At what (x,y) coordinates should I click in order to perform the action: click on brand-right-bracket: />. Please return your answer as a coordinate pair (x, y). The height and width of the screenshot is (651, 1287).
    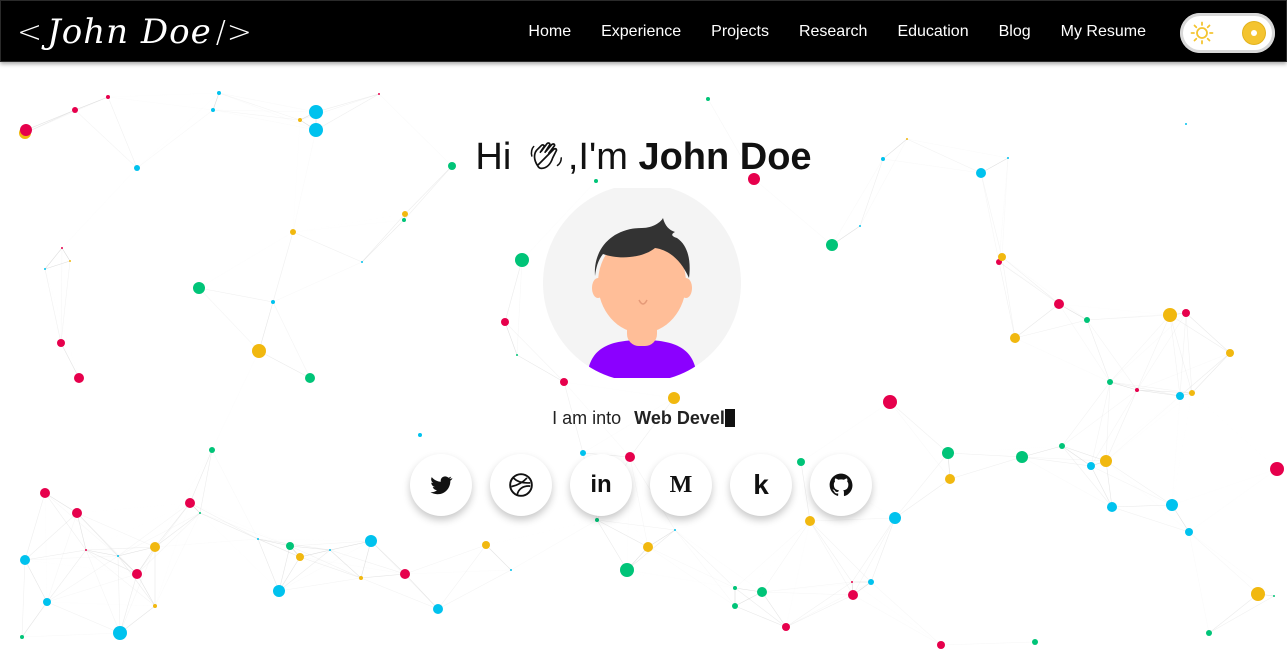
    Looking at the image, I should click on (234, 32).